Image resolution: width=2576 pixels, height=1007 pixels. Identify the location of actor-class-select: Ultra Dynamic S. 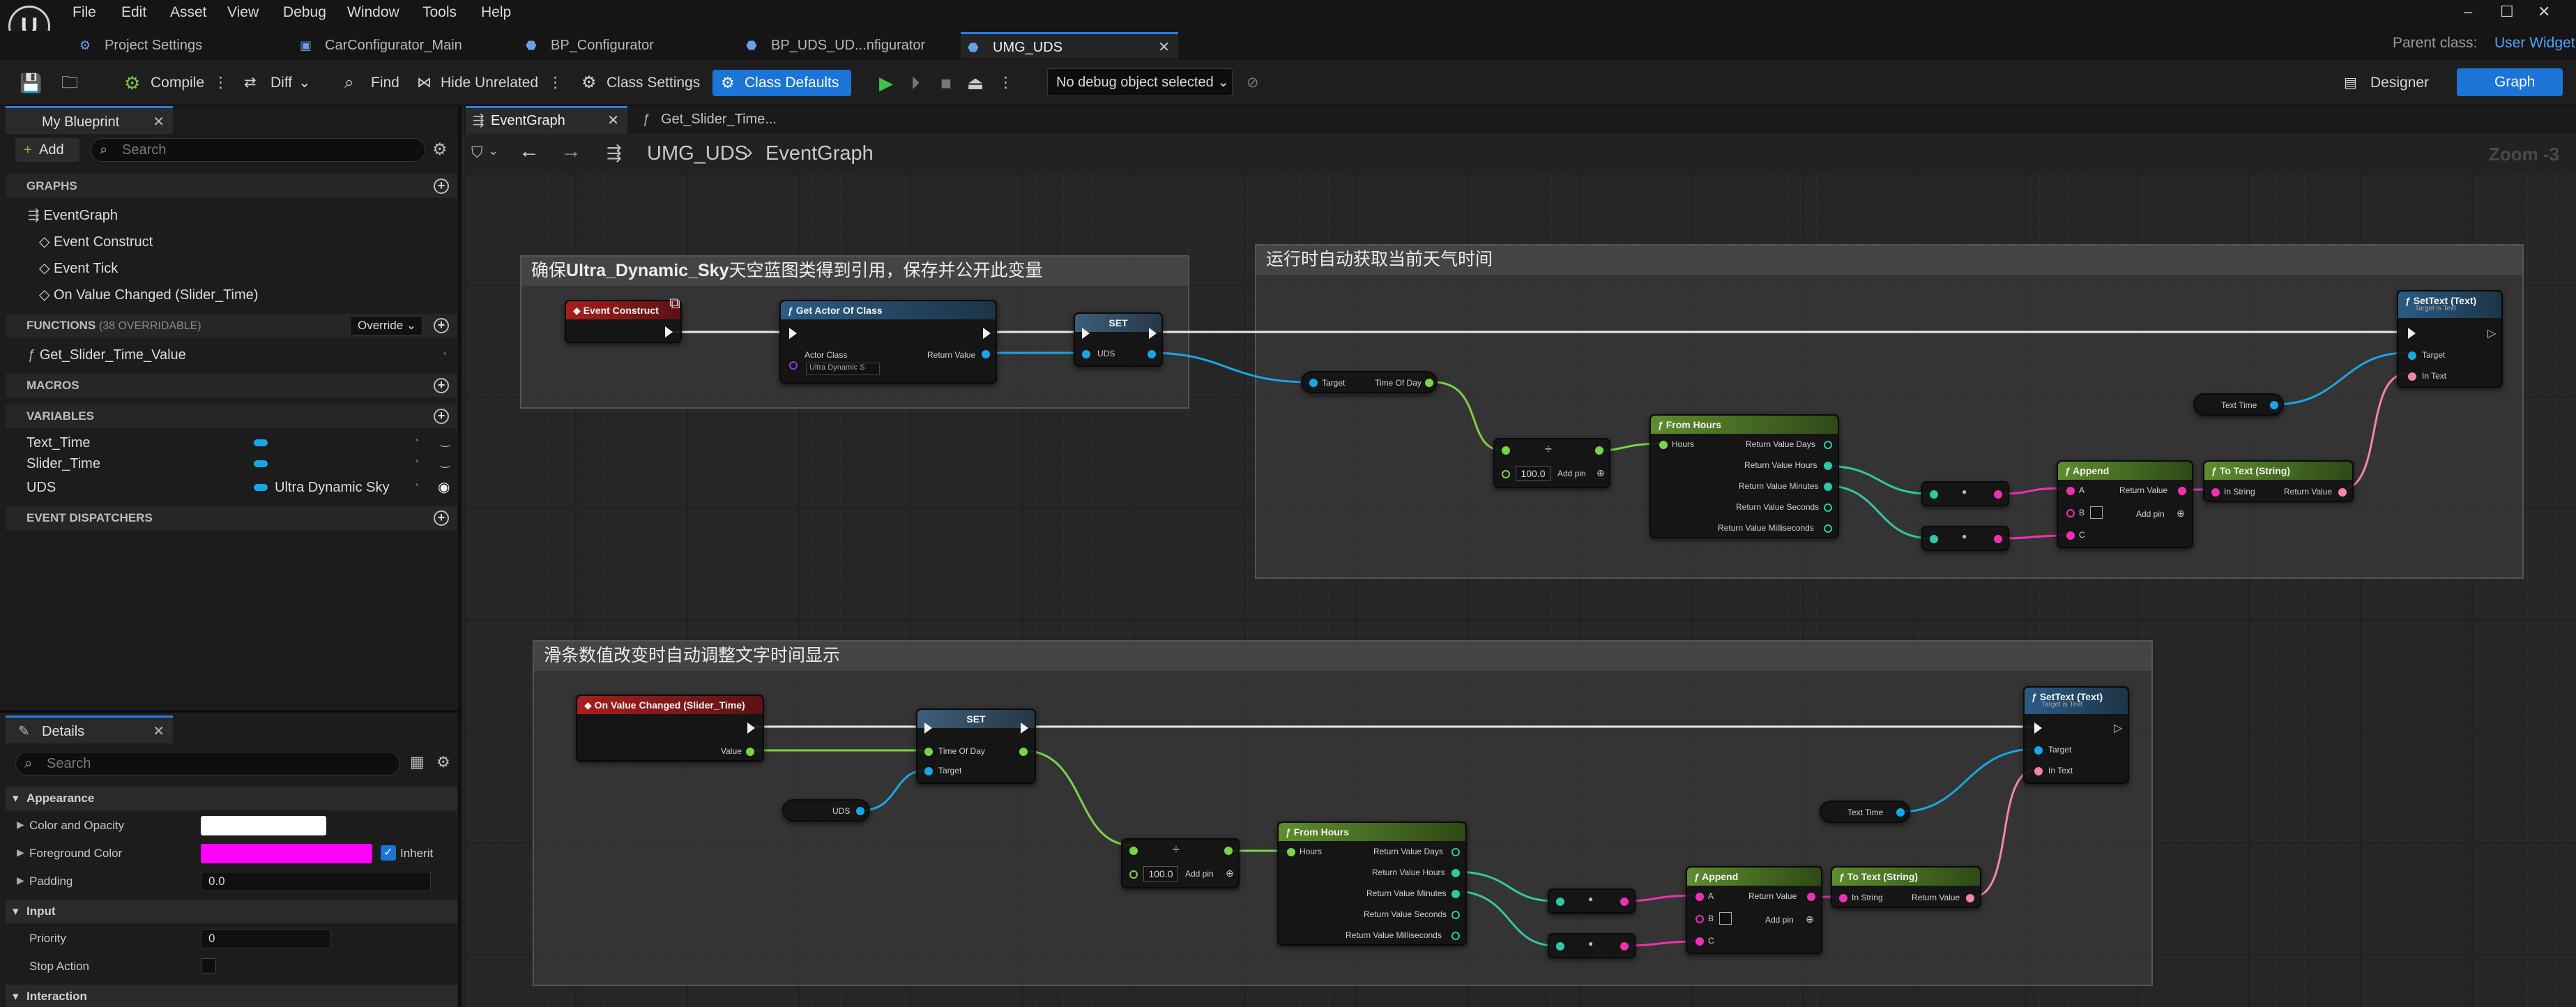
(843, 369).